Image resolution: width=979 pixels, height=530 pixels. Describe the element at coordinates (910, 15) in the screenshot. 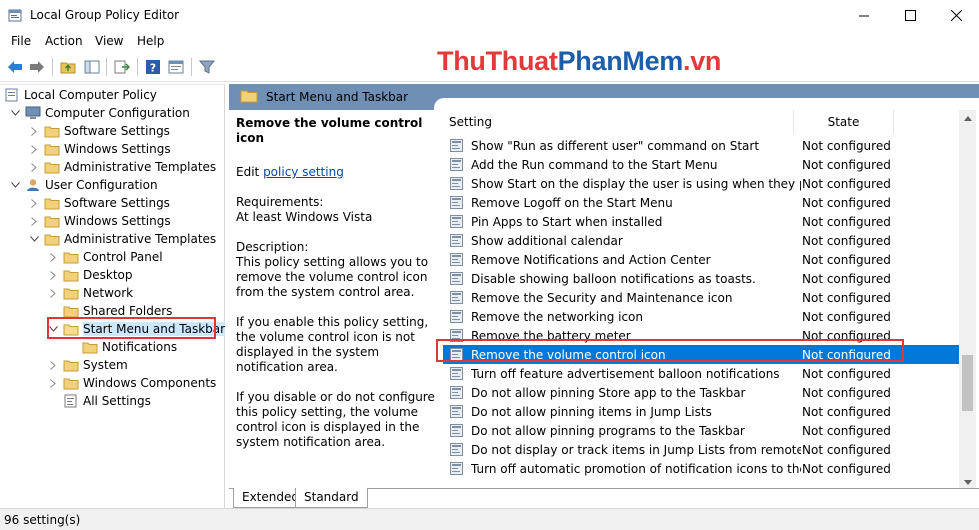

I see `maximize-button` at that location.